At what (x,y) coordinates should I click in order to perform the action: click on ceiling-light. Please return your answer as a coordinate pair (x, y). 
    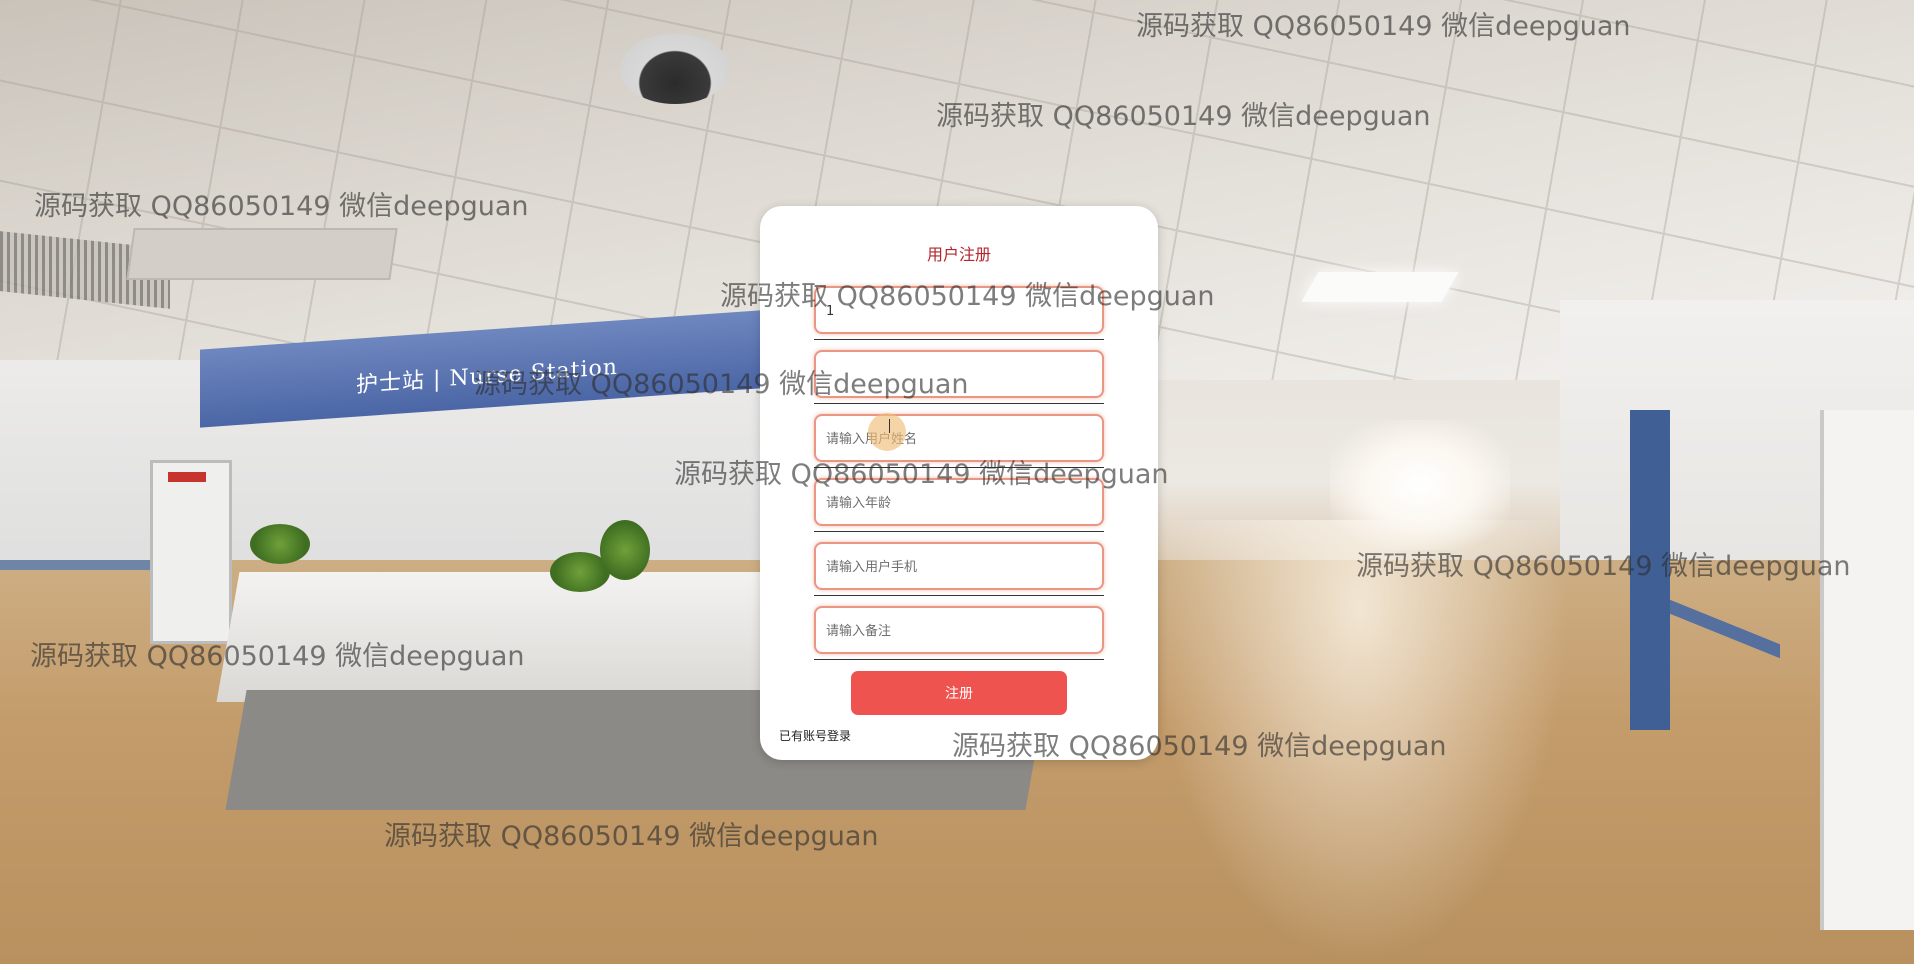
    Looking at the image, I should click on (1380, 287).